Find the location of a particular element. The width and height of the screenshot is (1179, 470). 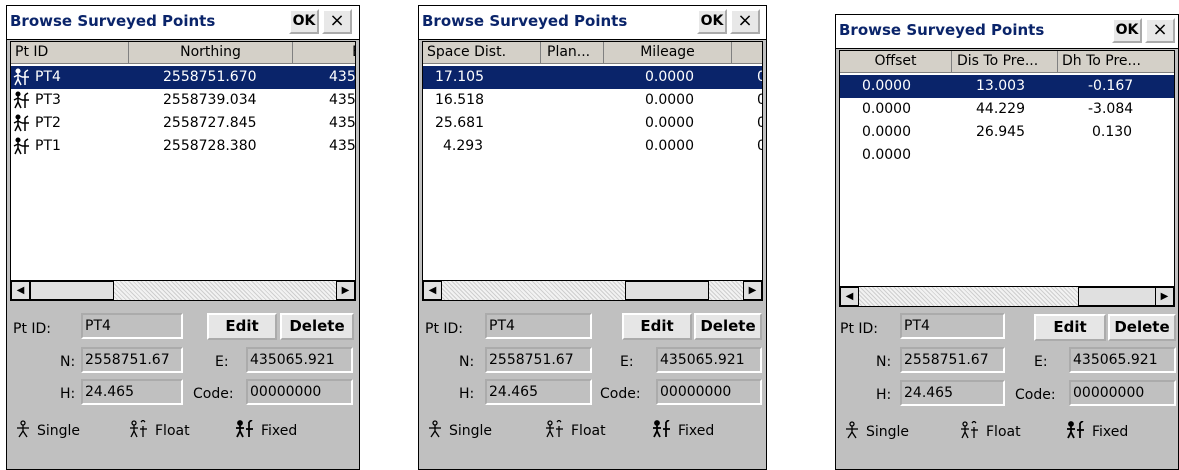

legend-fixed: Fixed is located at coordinates (683, 430).